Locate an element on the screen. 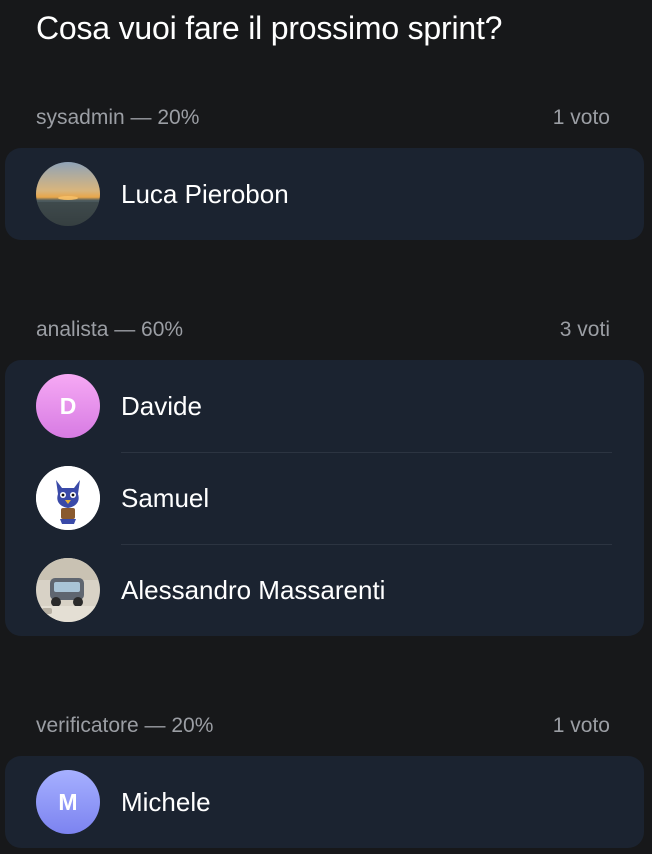  avatar-initial: M is located at coordinates (68, 801).